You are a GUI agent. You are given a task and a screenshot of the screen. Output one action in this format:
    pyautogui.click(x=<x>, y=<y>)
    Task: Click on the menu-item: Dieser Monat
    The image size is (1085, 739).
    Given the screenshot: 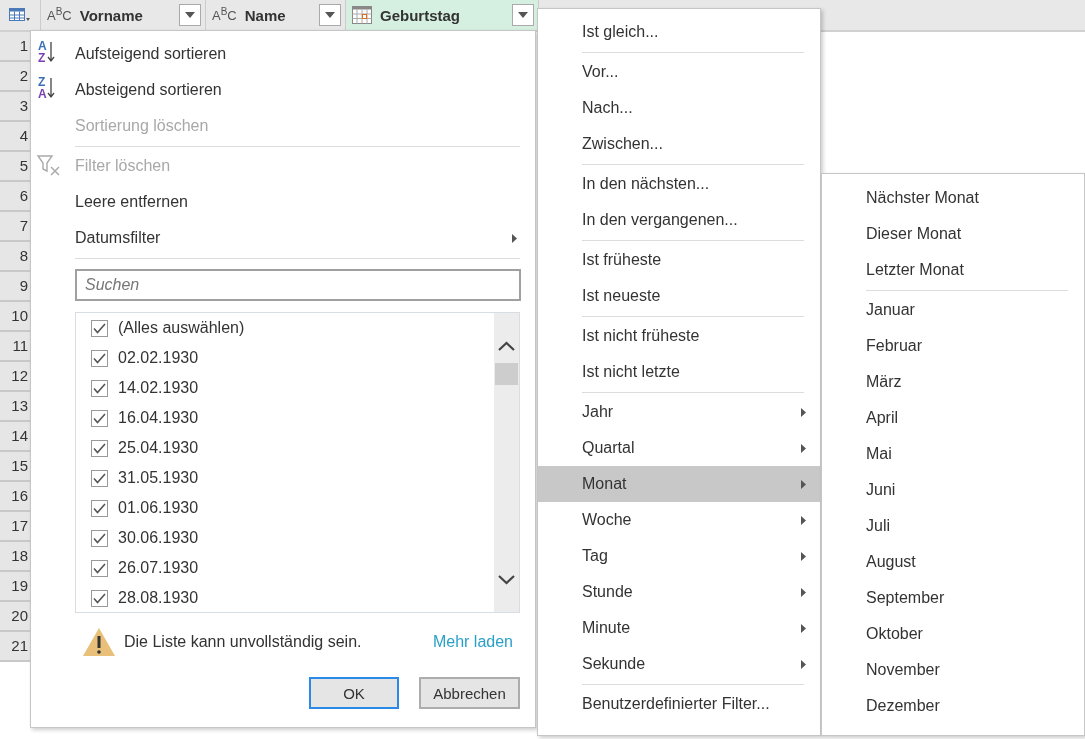 What is the action you would take?
    pyautogui.click(x=953, y=234)
    